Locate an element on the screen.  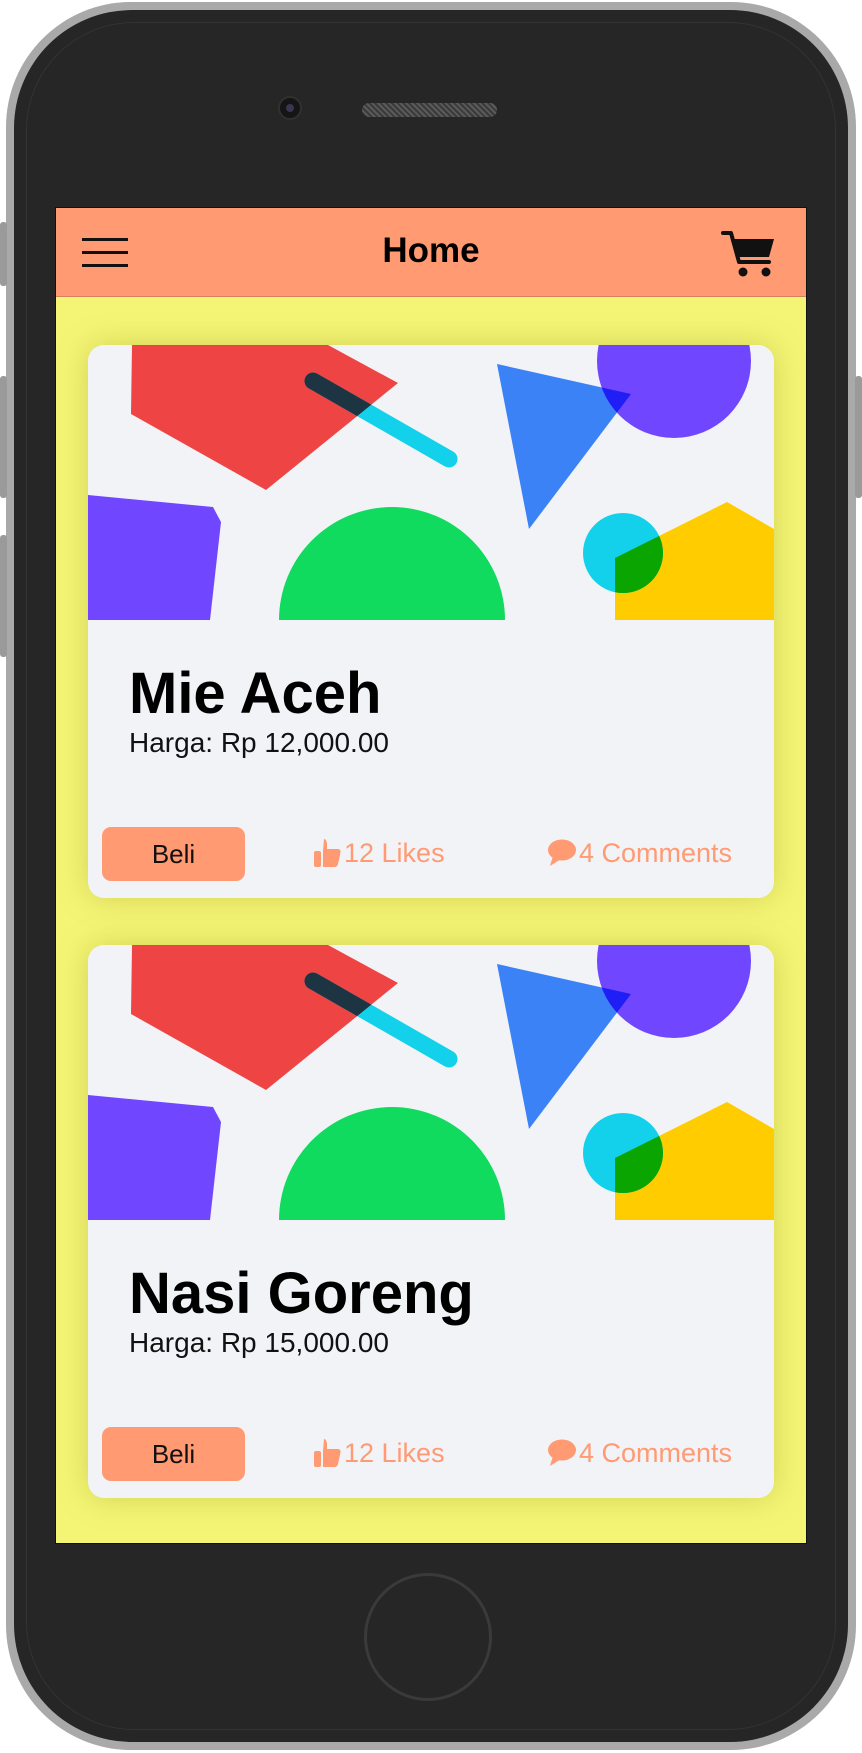
product-name: Mie Aceh is located at coordinates (255, 693).